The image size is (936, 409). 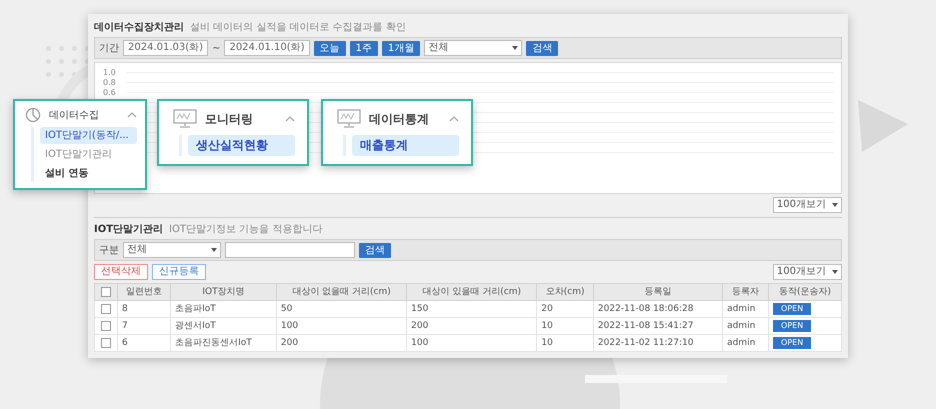 What do you see at coordinates (658, 326) in the screenshot?
I see `table-cell: 2022-11-08 15:41:27` at bounding box center [658, 326].